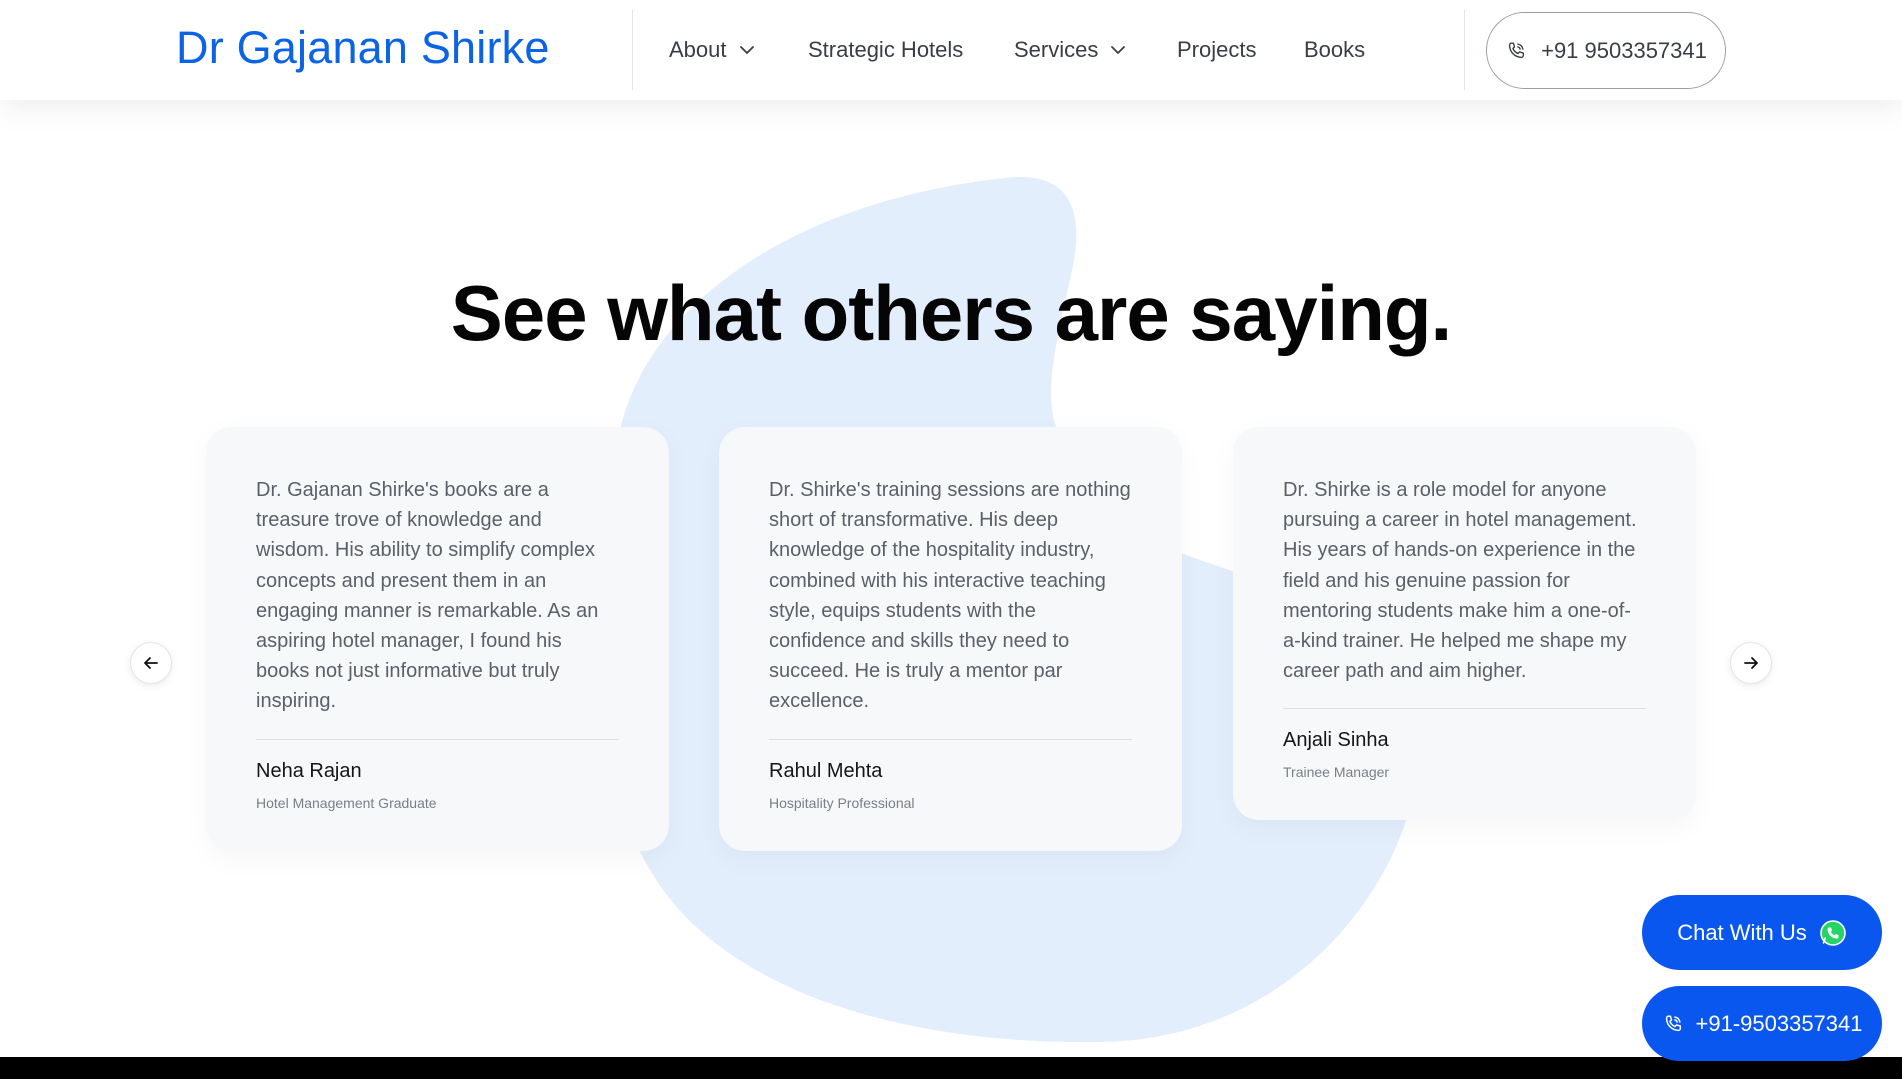 The width and height of the screenshot is (1902, 1079). Describe the element at coordinates (842, 802) in the screenshot. I see `testimonial-role: Hospitality Professional` at that location.